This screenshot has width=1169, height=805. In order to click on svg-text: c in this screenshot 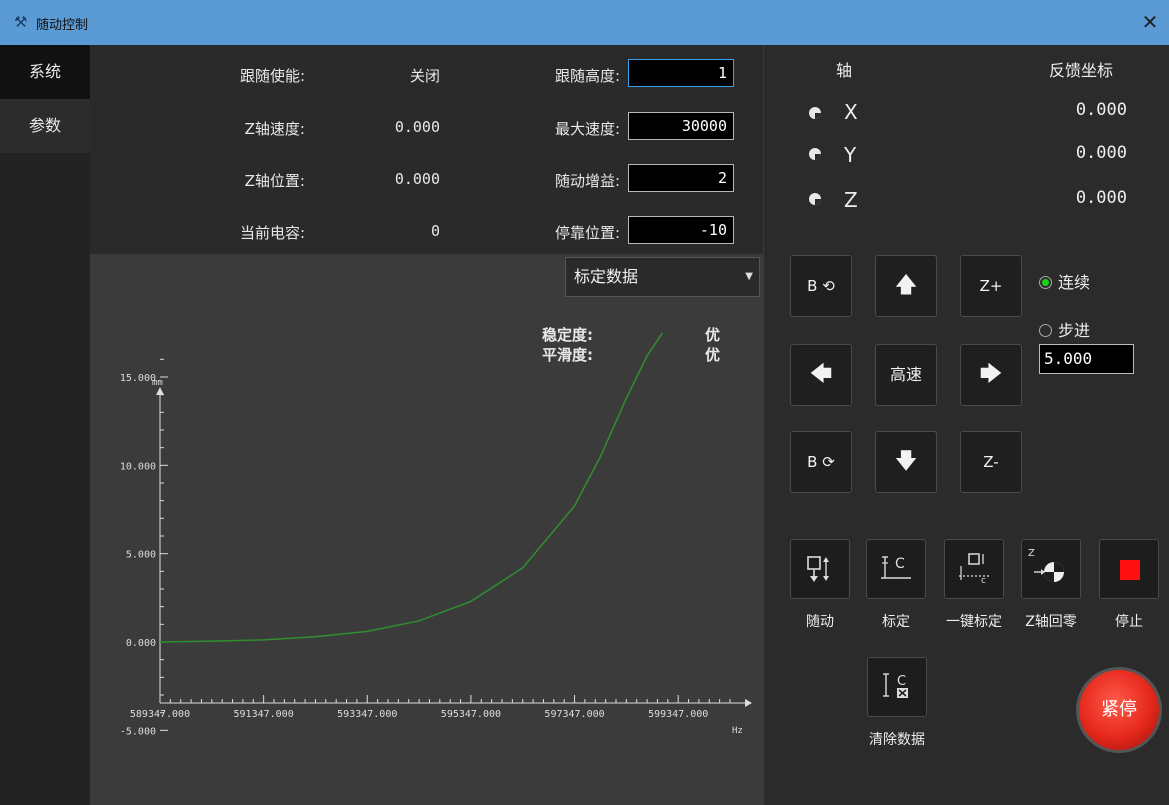, I will do `click(983, 581)`.